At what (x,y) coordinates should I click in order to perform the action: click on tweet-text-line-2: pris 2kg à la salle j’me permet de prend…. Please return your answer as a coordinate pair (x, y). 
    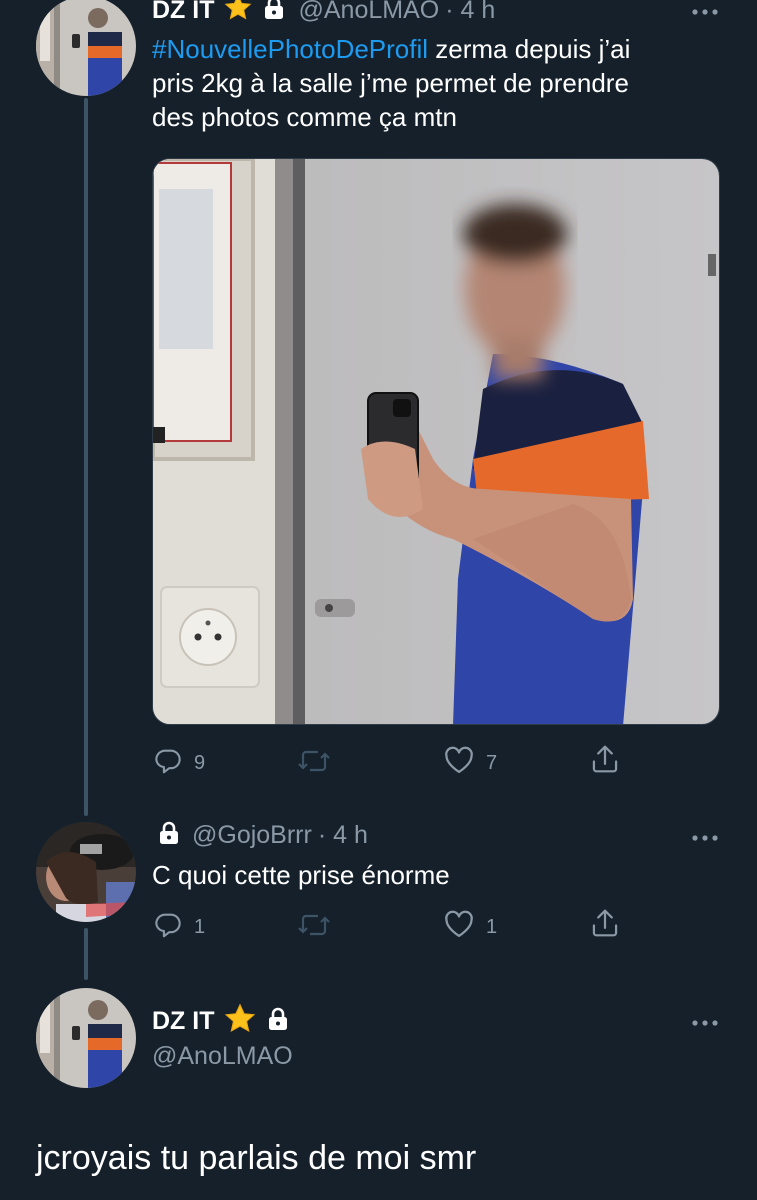
    Looking at the image, I should click on (390, 83).